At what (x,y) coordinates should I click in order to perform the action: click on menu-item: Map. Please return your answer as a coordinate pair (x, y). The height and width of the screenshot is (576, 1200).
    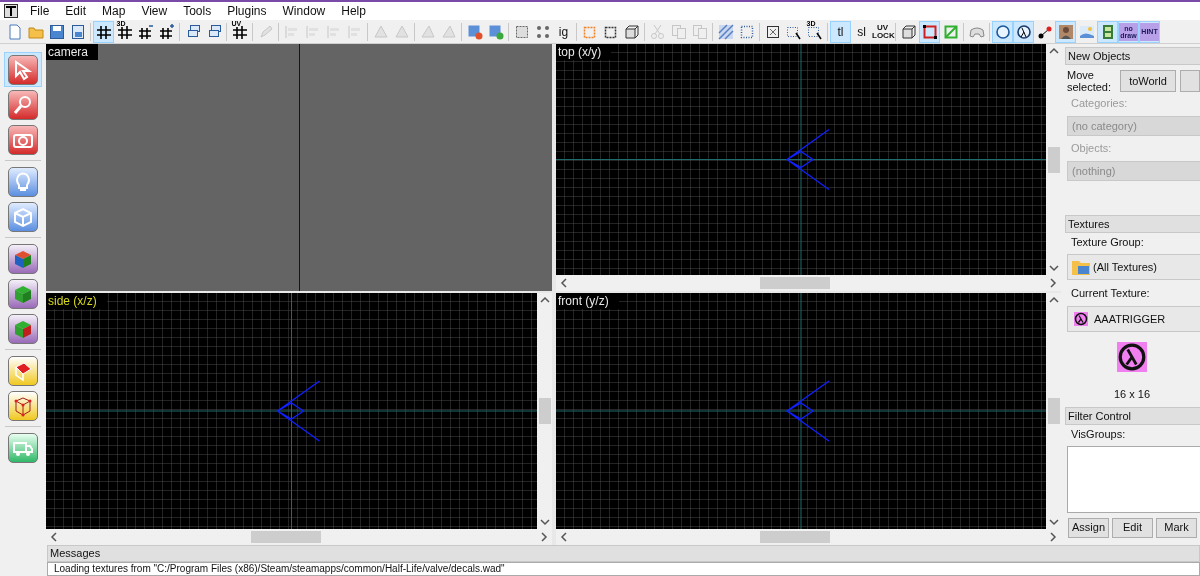
    Looking at the image, I should click on (114, 11).